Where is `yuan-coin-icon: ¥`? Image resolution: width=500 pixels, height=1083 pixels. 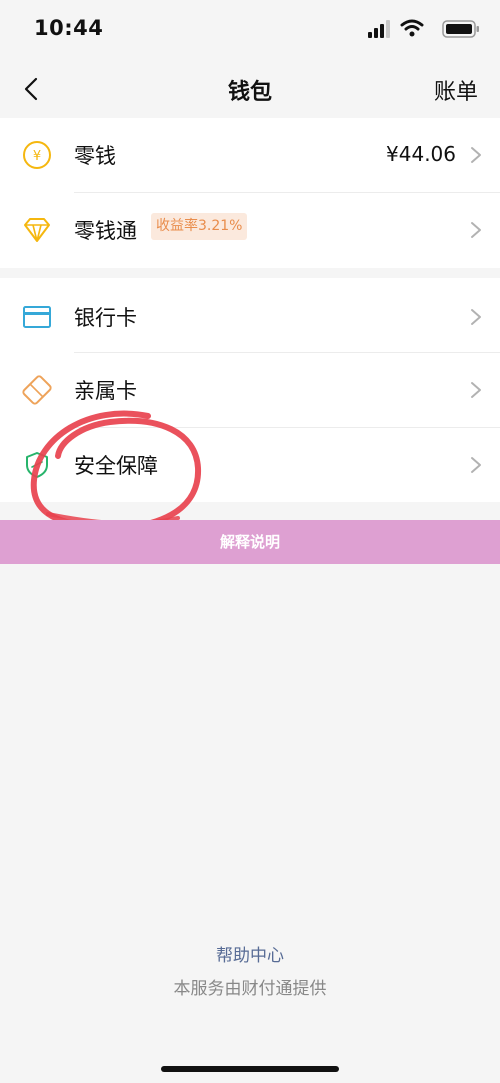 yuan-coin-icon: ¥ is located at coordinates (37, 155).